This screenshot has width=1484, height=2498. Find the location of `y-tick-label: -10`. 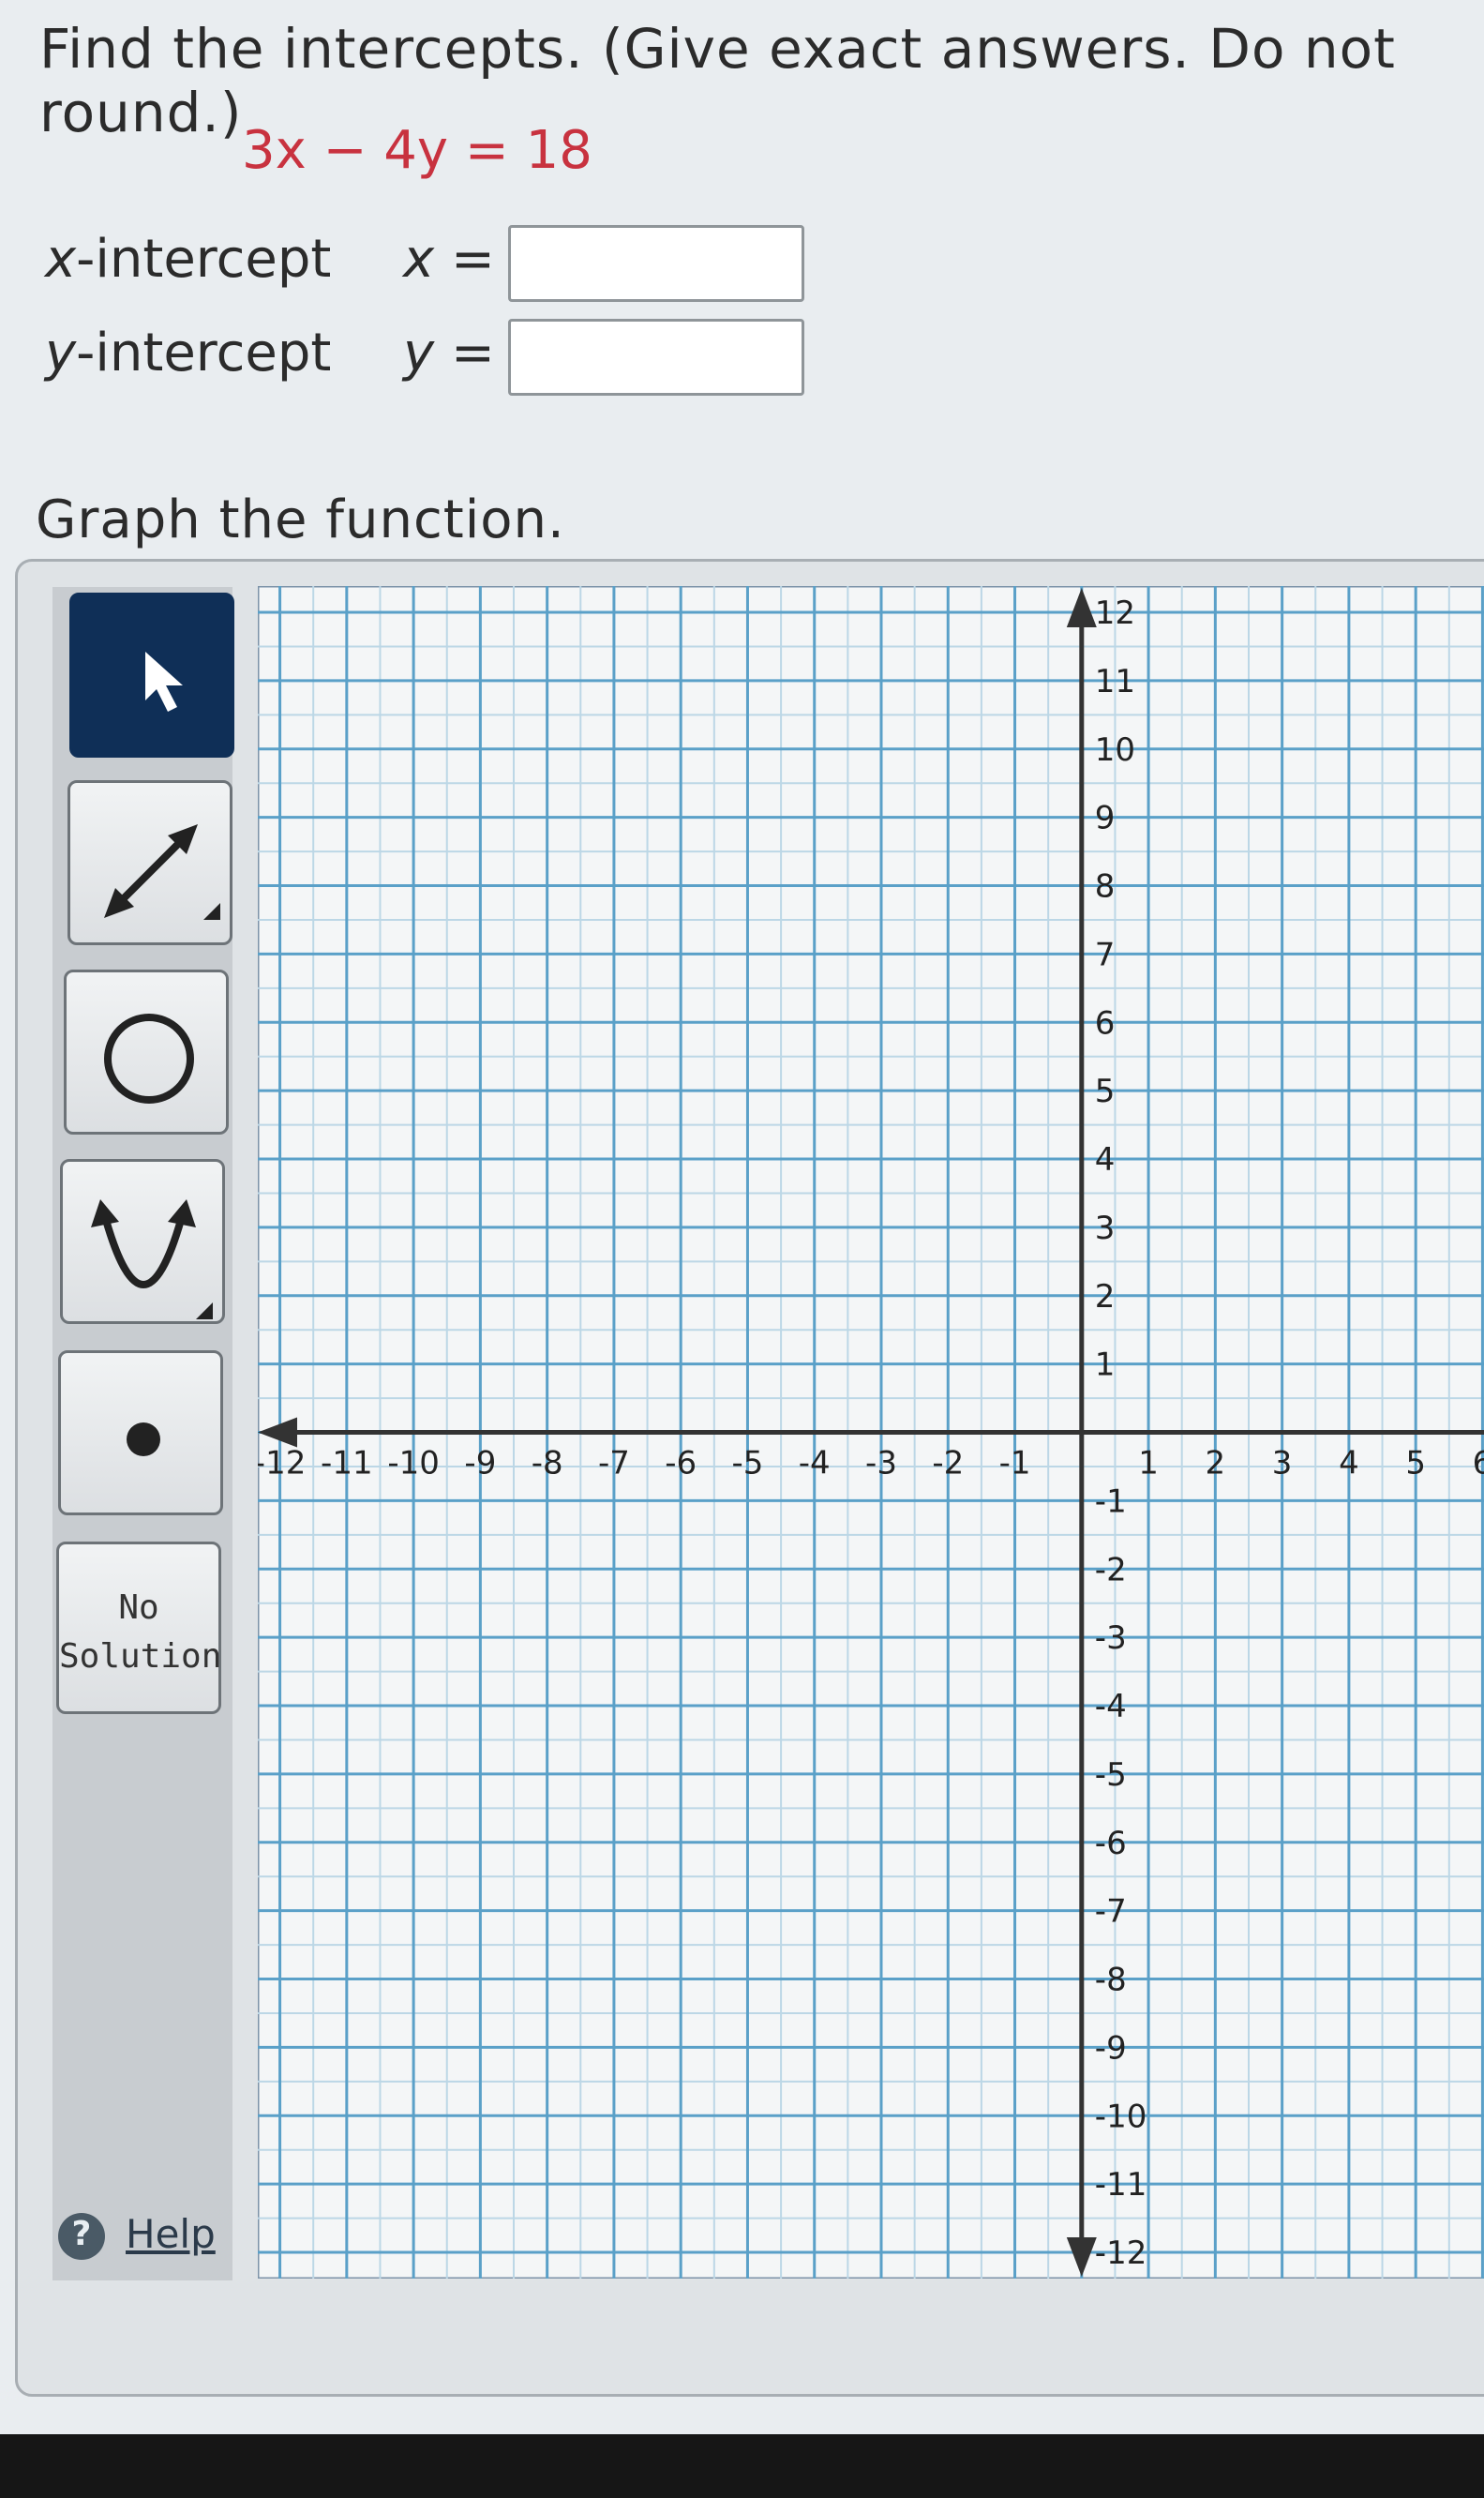

y-tick-label: -10 is located at coordinates (1121, 2116).